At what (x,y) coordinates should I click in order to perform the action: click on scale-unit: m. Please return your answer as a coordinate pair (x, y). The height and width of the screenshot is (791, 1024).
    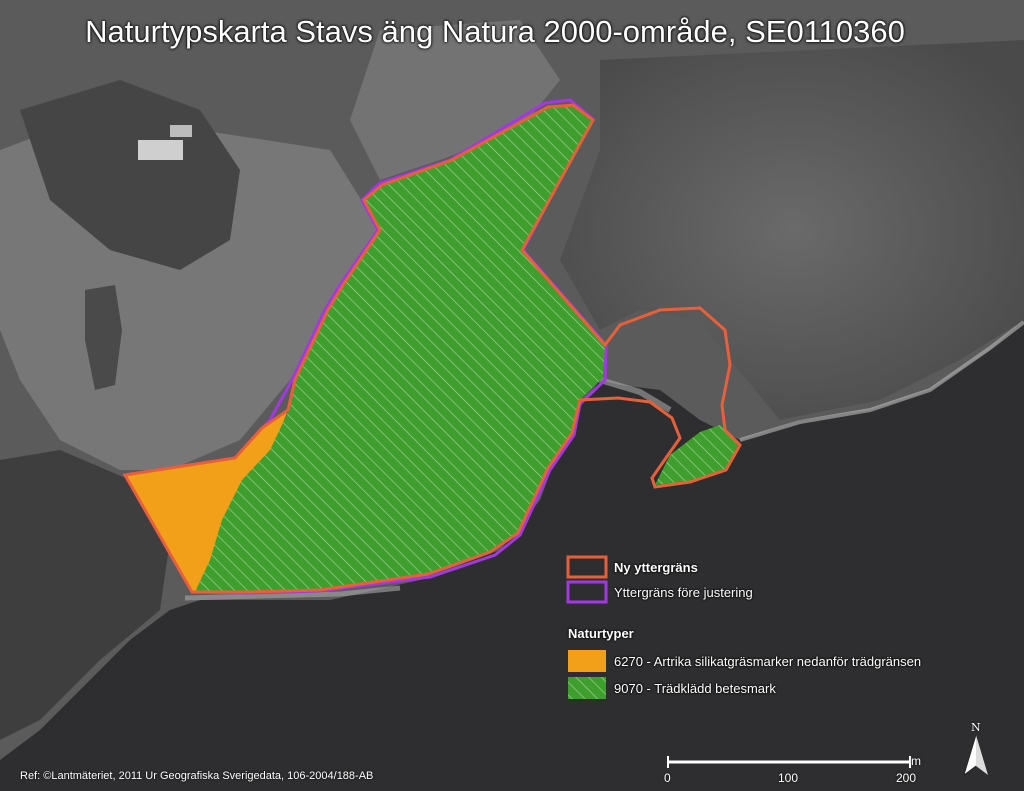
    Looking at the image, I should click on (916, 761).